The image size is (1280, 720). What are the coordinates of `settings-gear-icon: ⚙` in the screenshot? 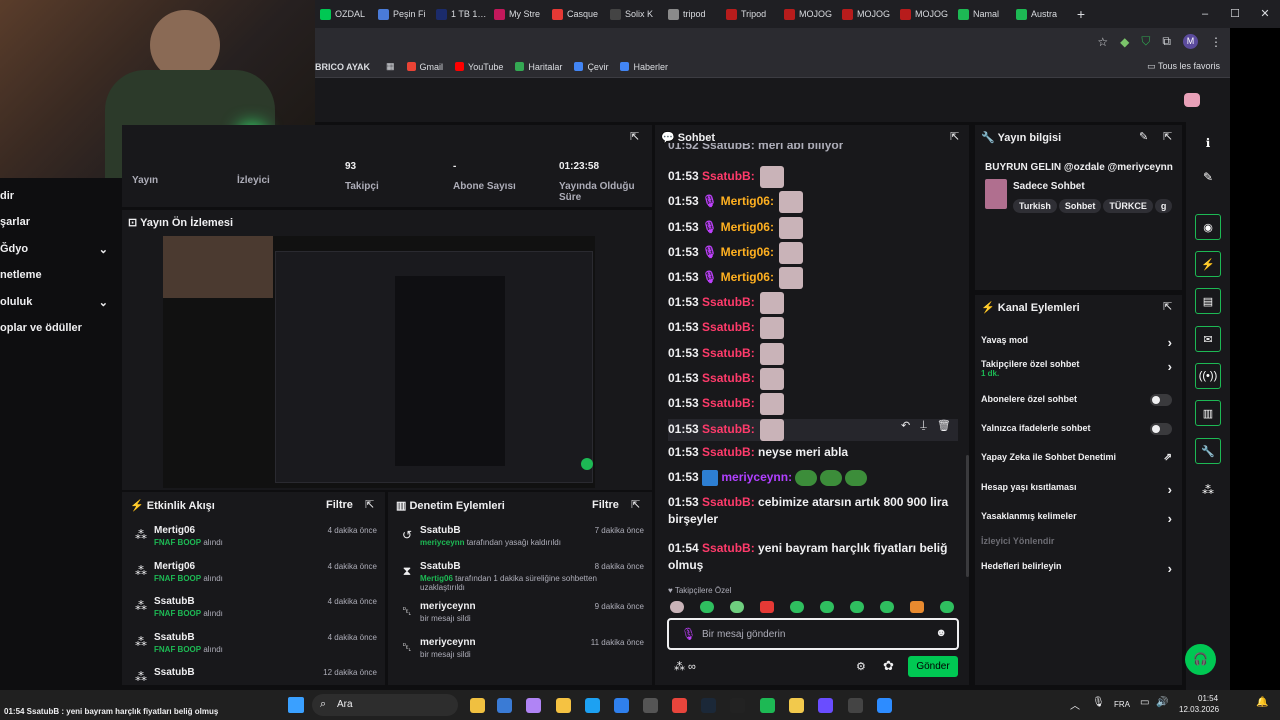 It's located at (861, 666).